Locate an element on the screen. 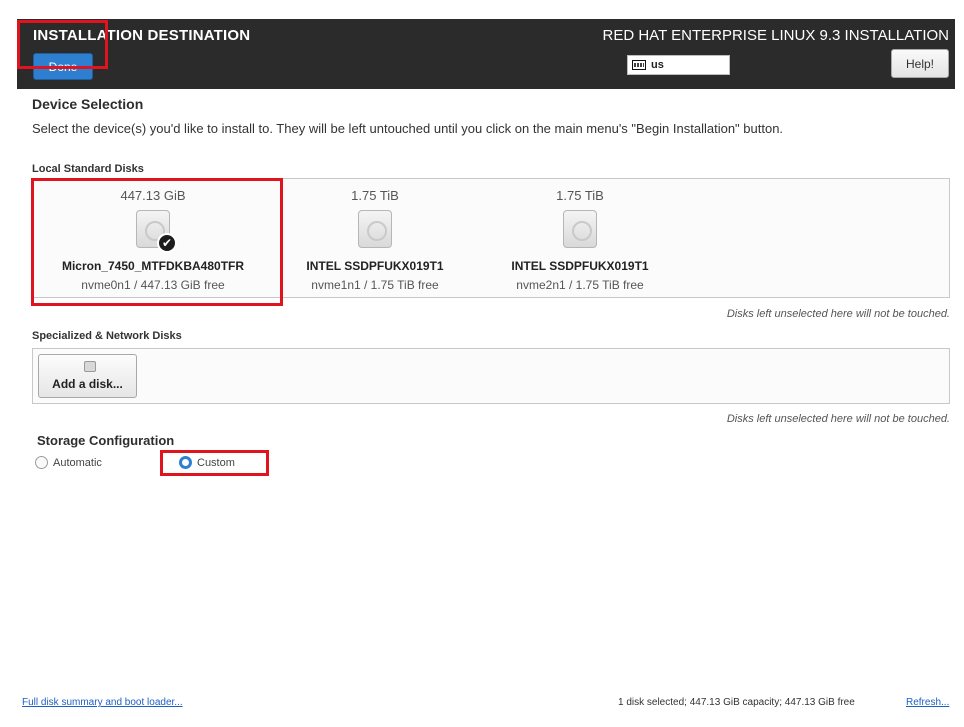 This screenshot has width=964, height=727. keyboard-layout-label: us is located at coordinates (657, 65).